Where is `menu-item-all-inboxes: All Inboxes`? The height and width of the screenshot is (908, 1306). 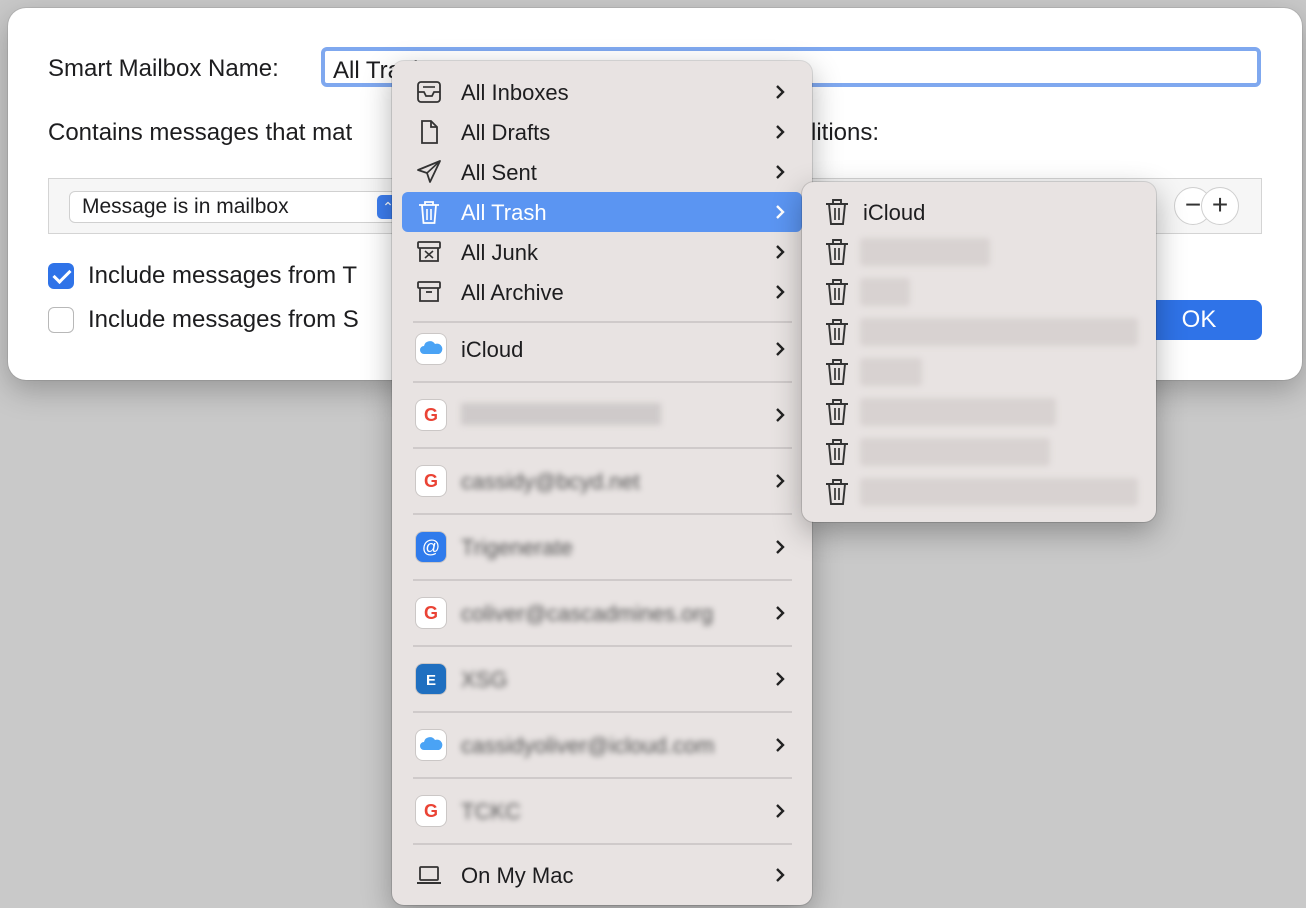
menu-item-all-inboxes: All Inboxes is located at coordinates (602, 92).